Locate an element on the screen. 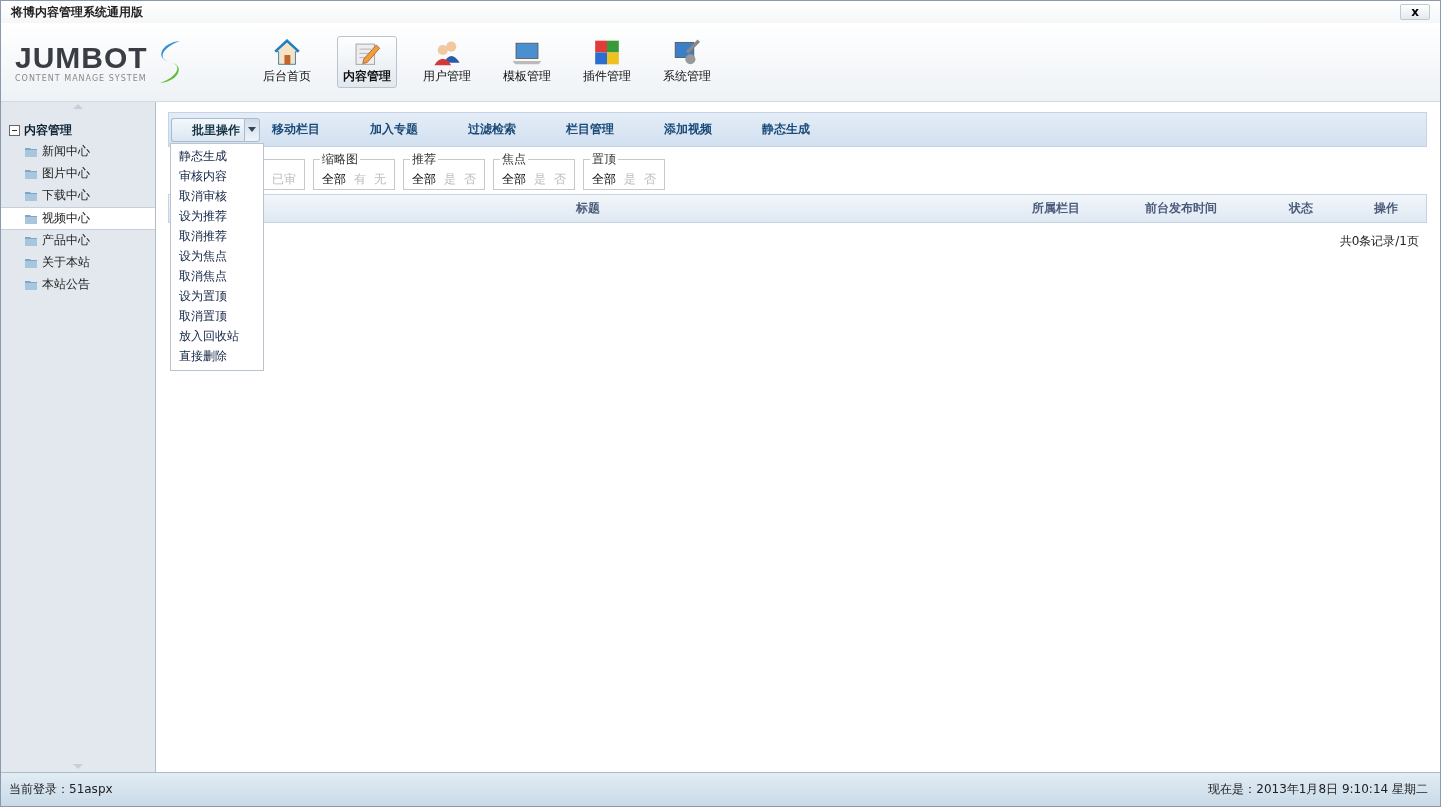  tree-item: 本站公告 is located at coordinates (78, 285).